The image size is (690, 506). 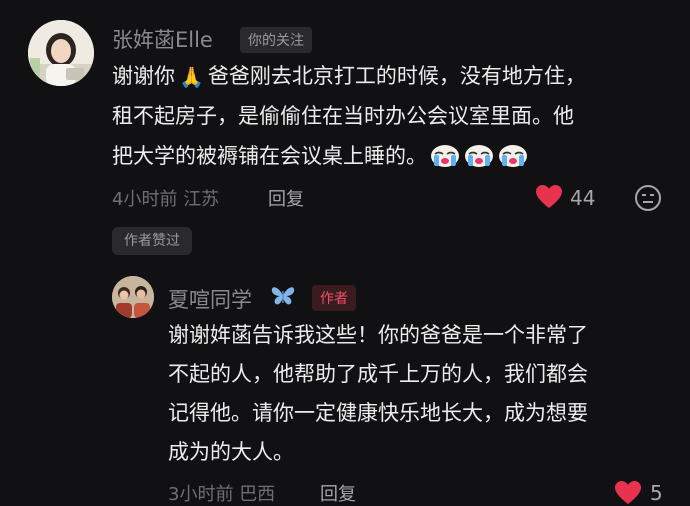 I want to click on reply-heart-icon, so click(x=628, y=493).